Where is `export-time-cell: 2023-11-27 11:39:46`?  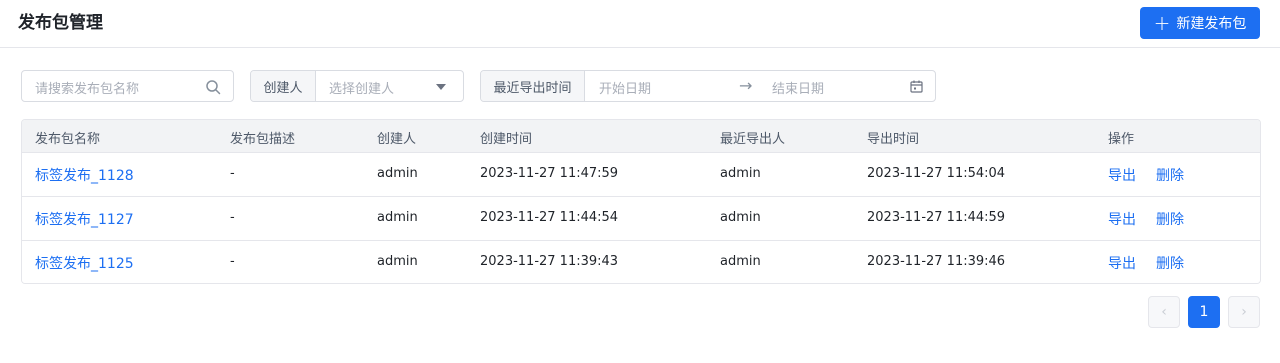 export-time-cell: 2023-11-27 11:39:46 is located at coordinates (936, 261).